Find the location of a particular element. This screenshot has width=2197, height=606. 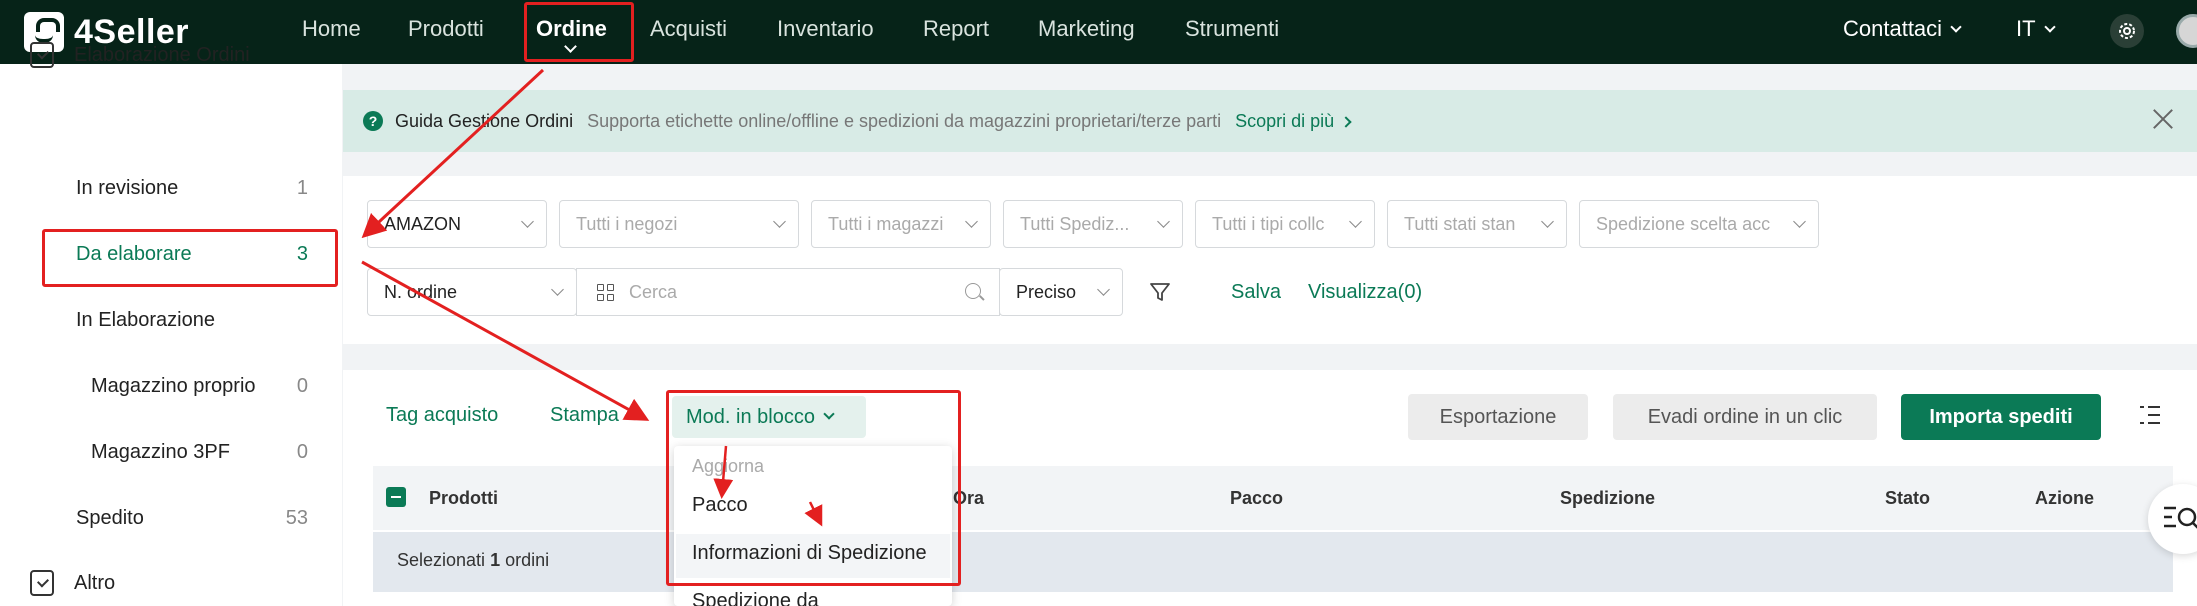

arrow-to-bulk-edit is located at coordinates (505, 340).